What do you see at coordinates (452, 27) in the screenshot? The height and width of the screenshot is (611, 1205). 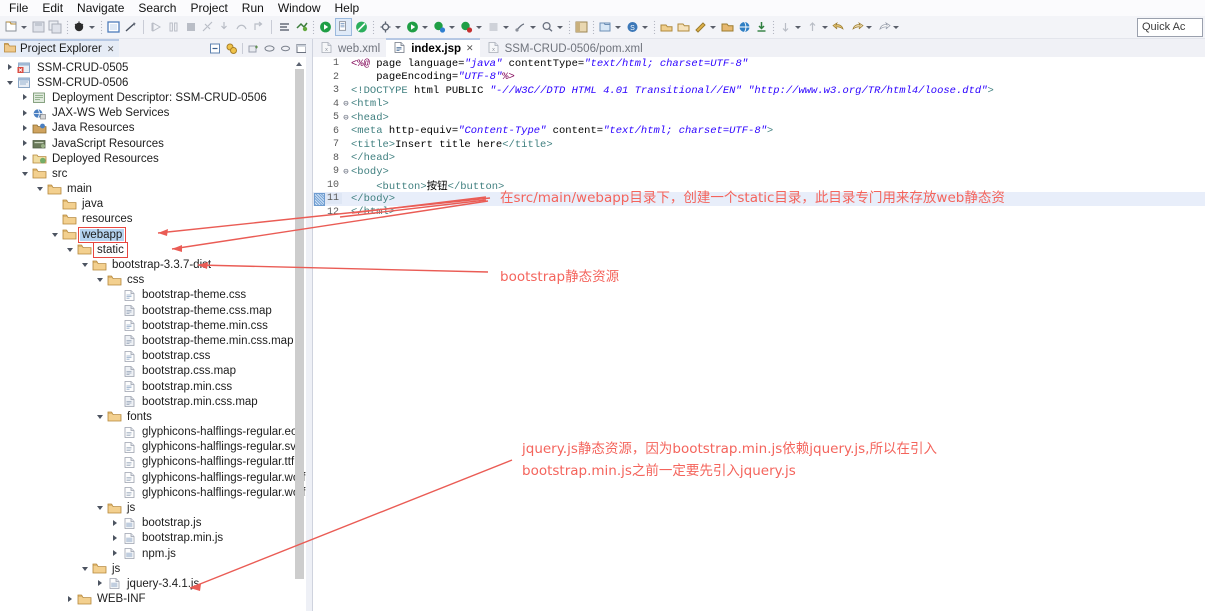 I see `debug-run-dropdown-icon` at bounding box center [452, 27].